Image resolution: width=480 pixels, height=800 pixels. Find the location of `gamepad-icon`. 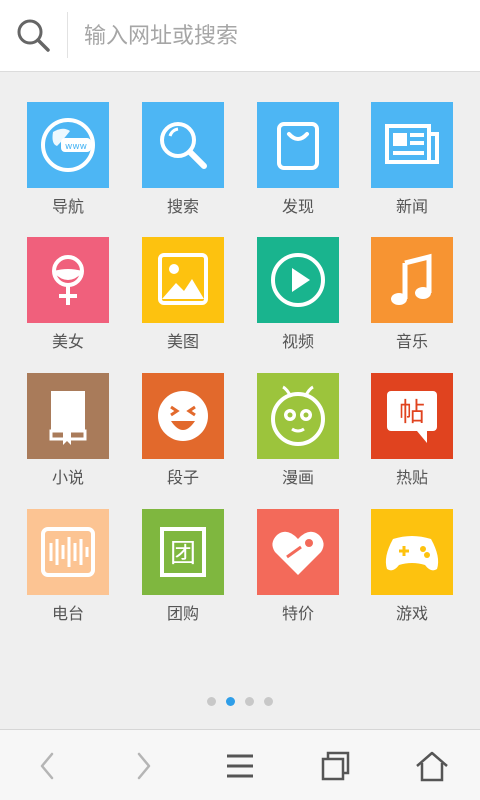

gamepad-icon is located at coordinates (412, 552).